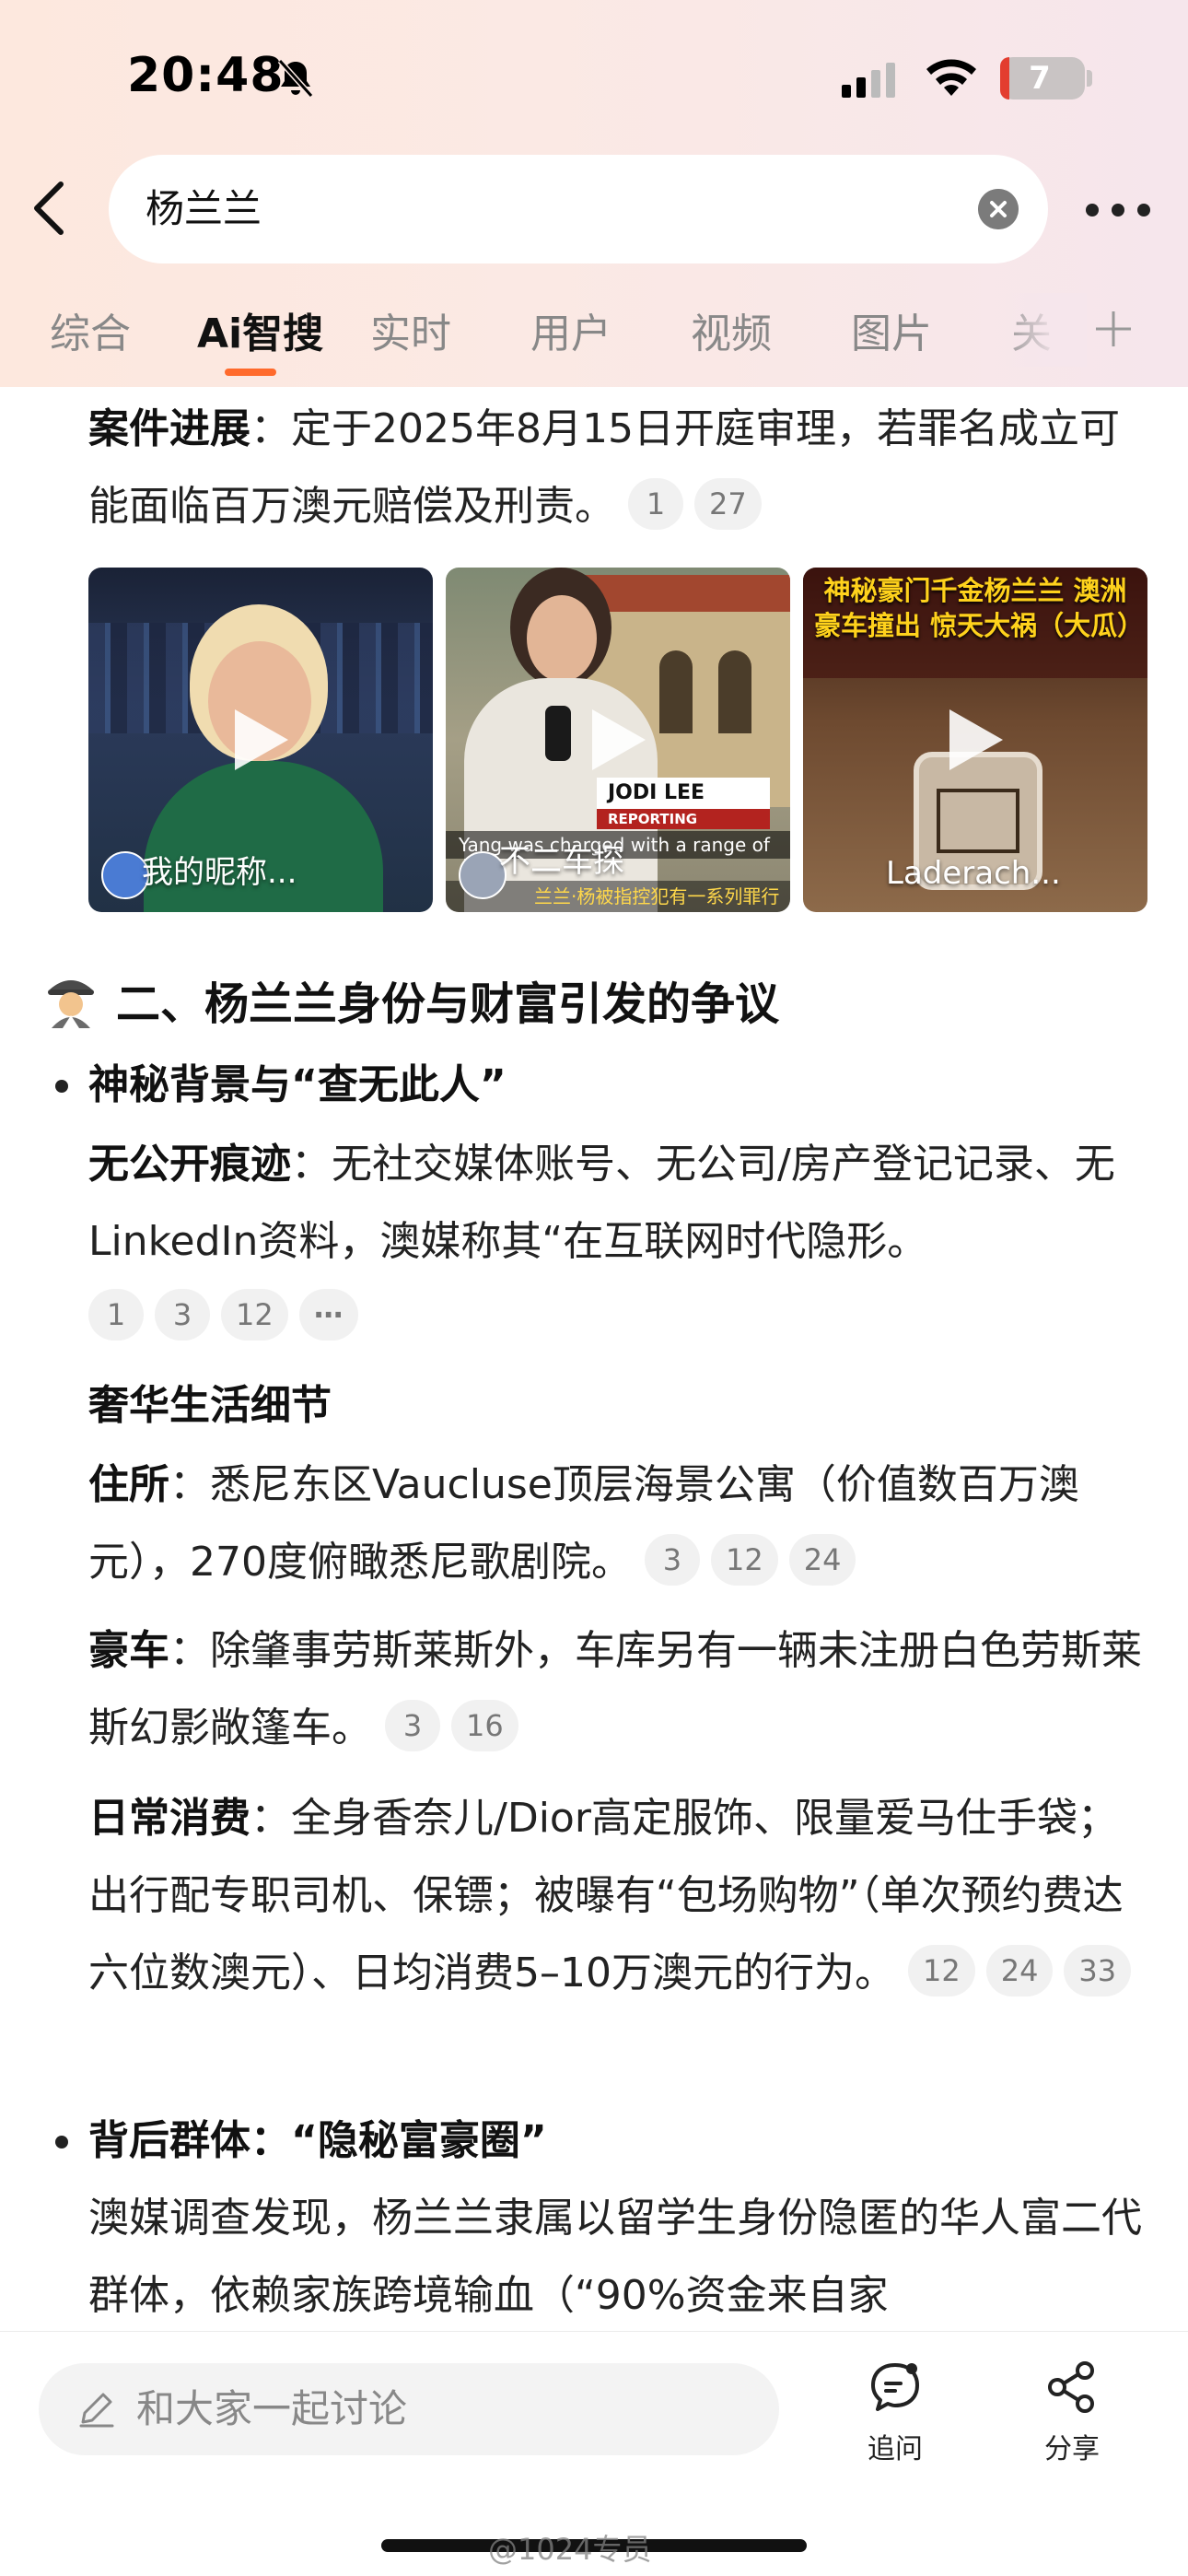  What do you see at coordinates (90, 329) in the screenshot?
I see `tab-comprehensive: 综合` at bounding box center [90, 329].